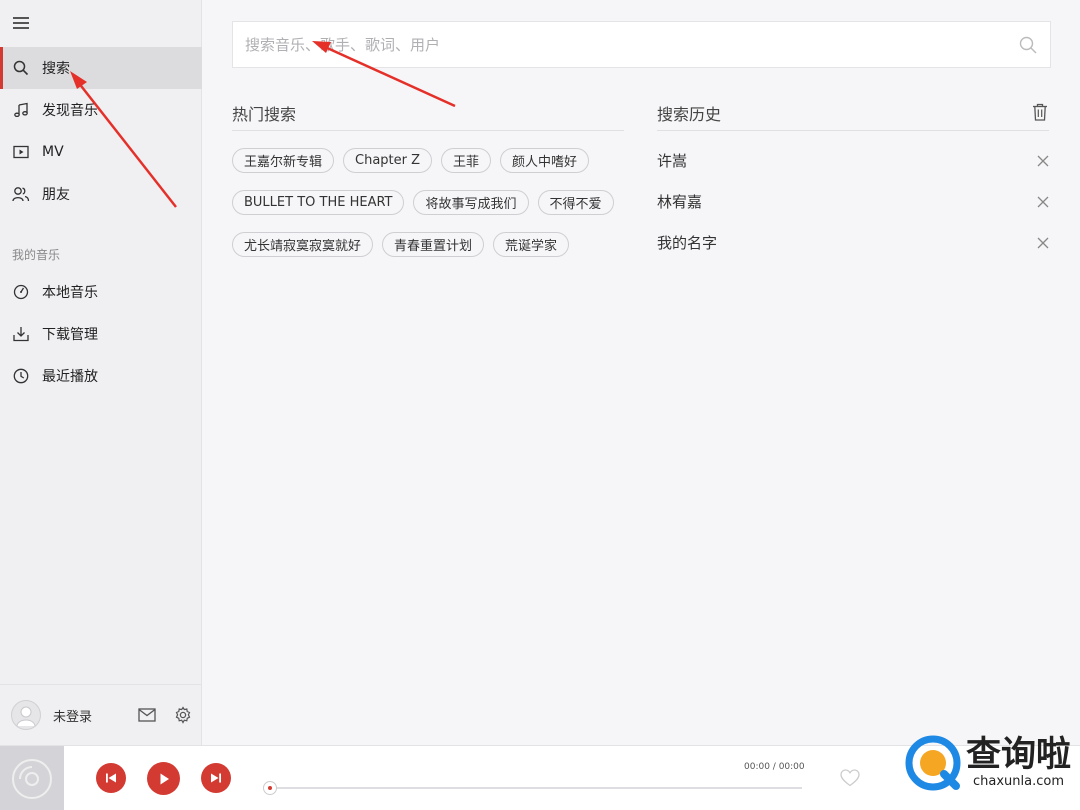 Image resolution: width=1080 pixels, height=810 pixels. Describe the element at coordinates (70, 335) in the screenshot. I see `sidebar-item-label: 下载管理` at that location.